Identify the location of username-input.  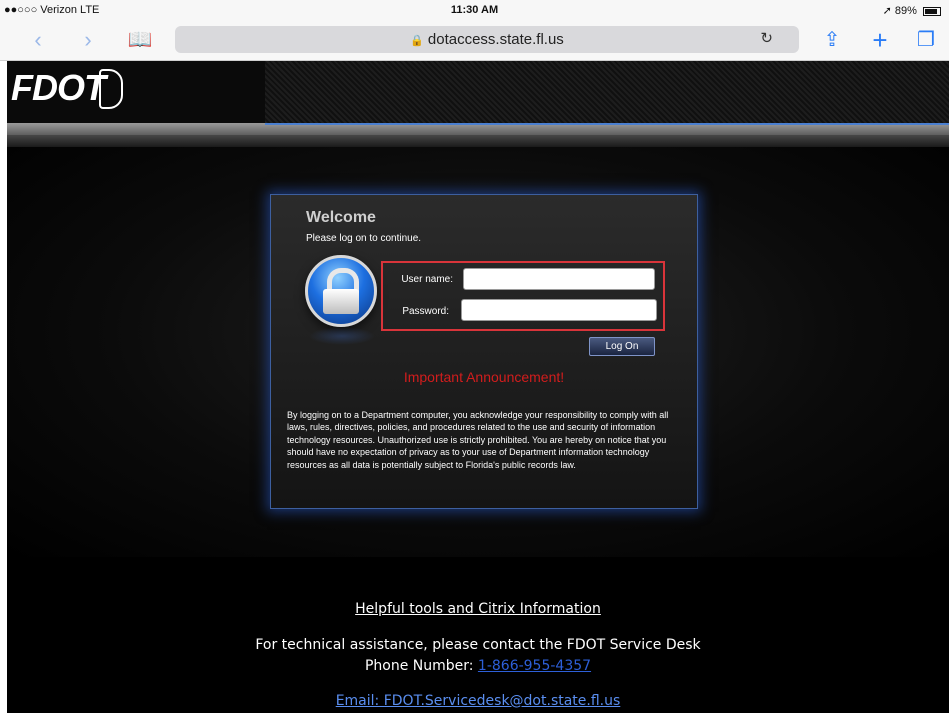
(559, 279).